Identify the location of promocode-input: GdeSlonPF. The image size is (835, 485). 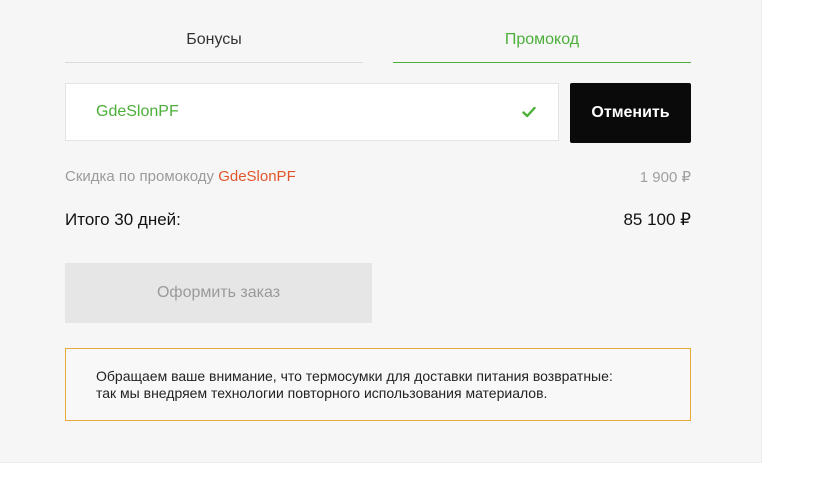
(312, 112).